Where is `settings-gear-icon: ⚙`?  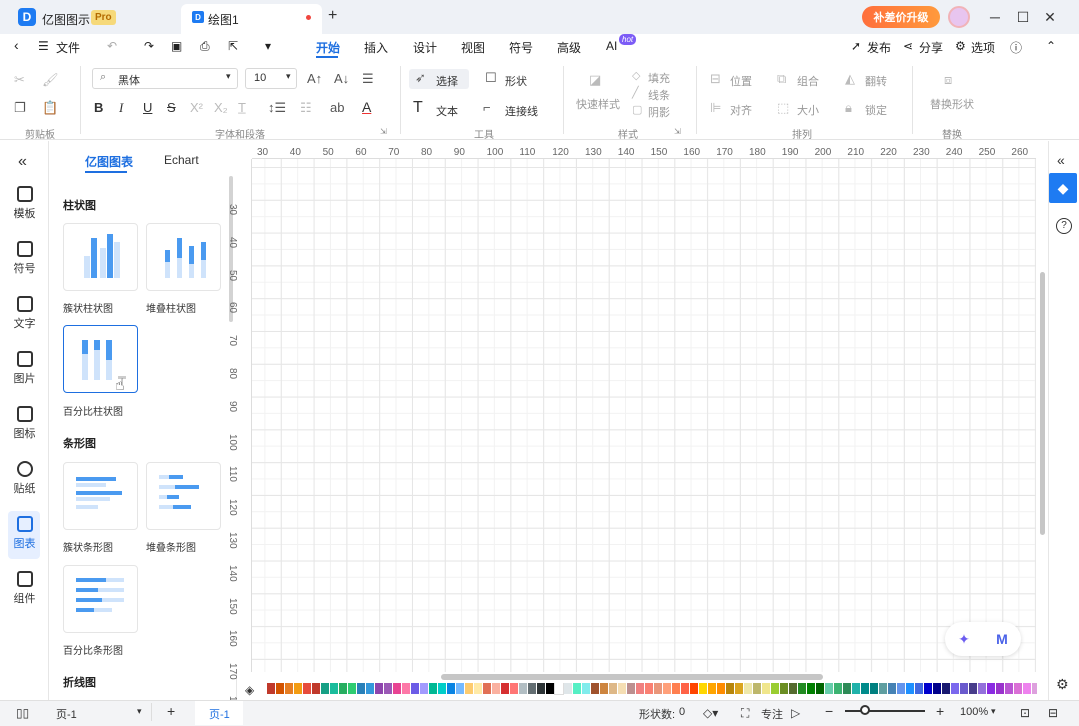 settings-gear-icon: ⚙ is located at coordinates (1062, 684).